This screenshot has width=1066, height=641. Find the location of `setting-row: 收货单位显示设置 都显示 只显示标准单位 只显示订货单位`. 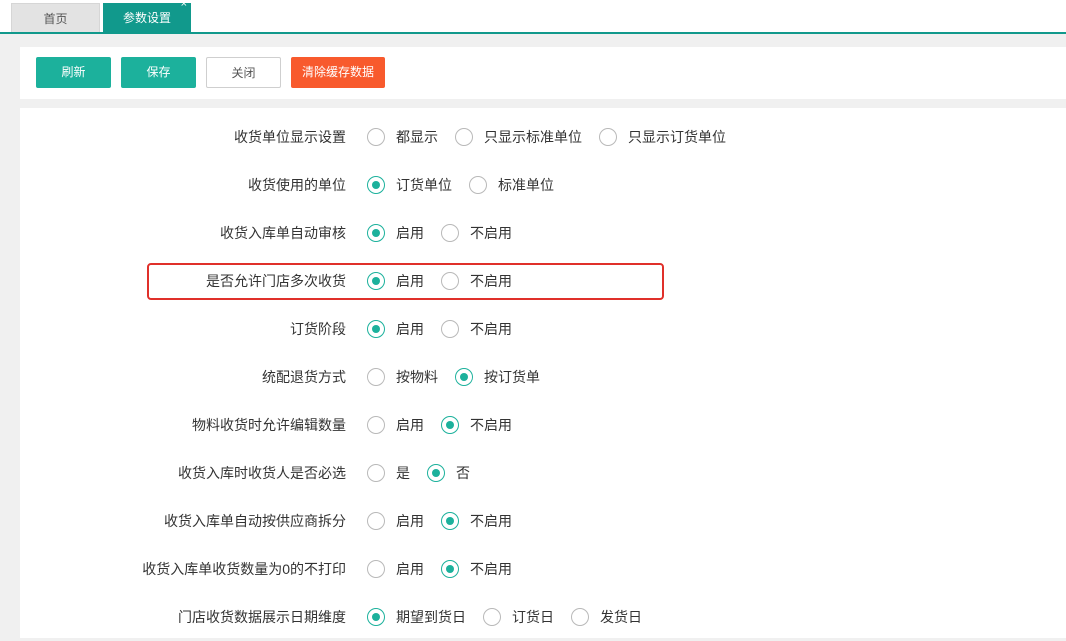

setting-row: 收货单位显示设置 都显示 只显示标准单位 只显示订货单位 is located at coordinates (543, 137).